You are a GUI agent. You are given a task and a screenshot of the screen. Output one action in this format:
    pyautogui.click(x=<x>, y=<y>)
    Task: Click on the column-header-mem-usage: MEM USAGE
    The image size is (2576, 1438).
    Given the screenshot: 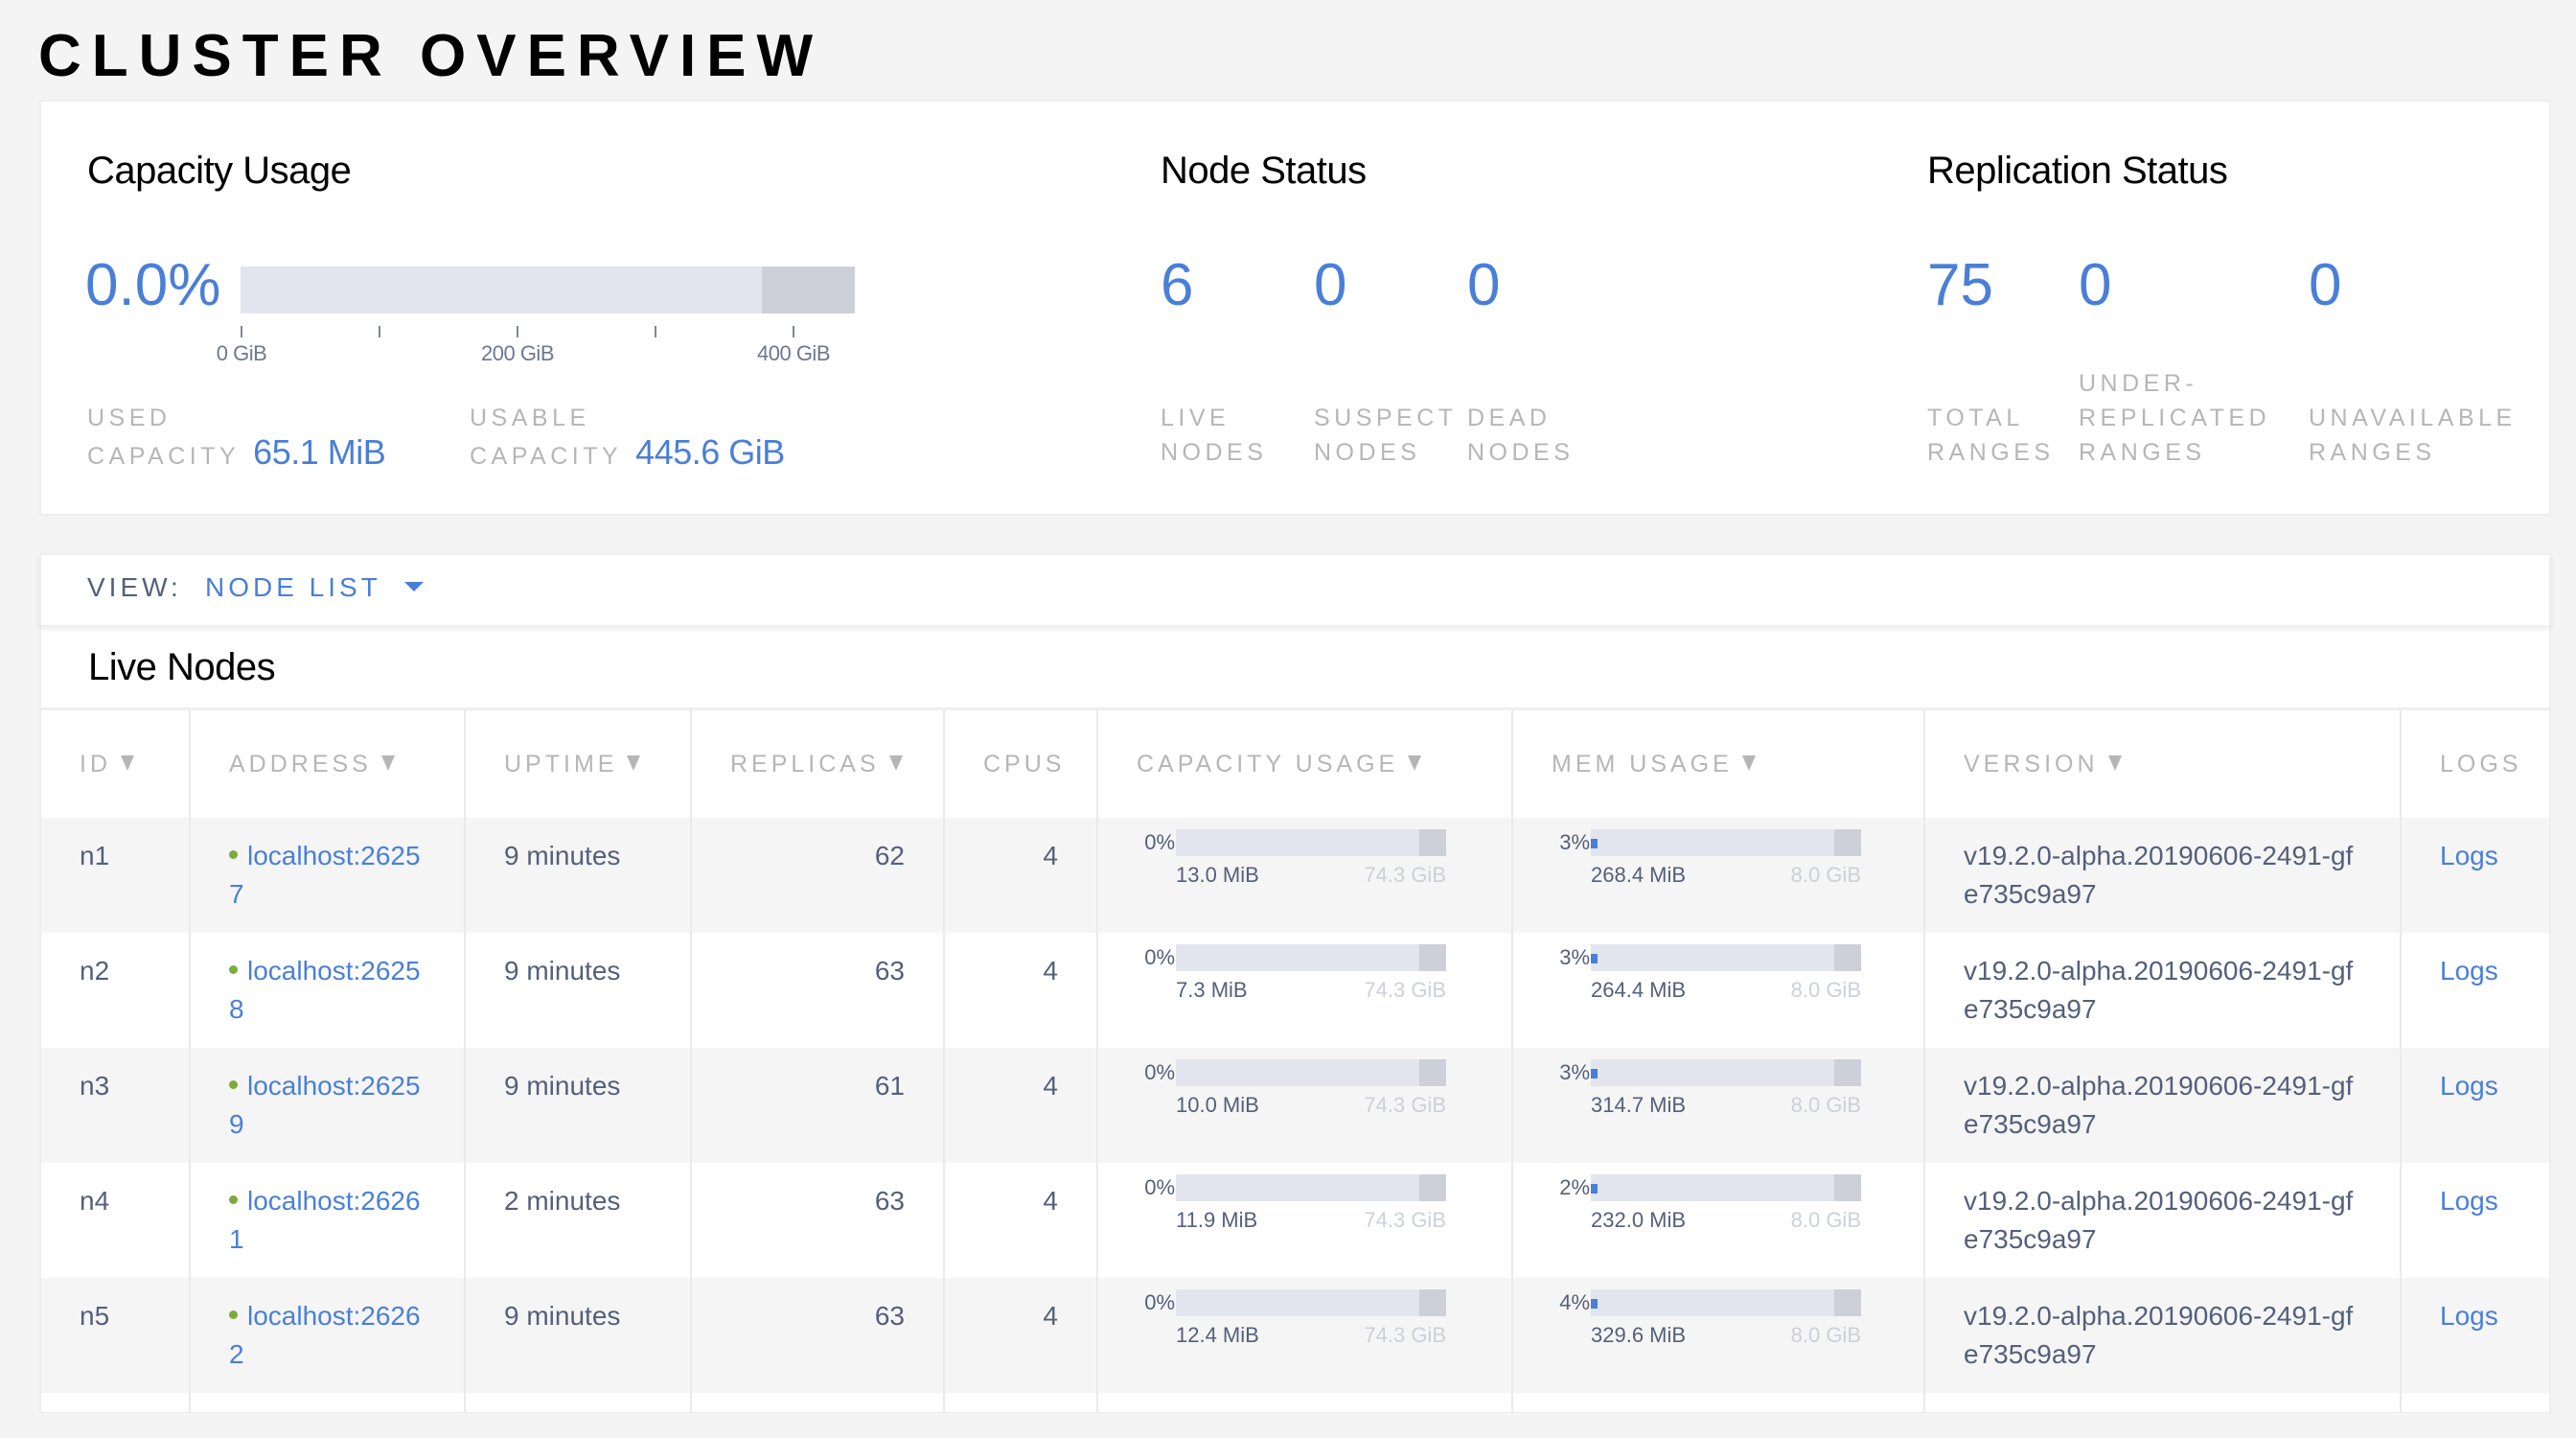 What is the action you would take?
    pyautogui.click(x=1717, y=764)
    